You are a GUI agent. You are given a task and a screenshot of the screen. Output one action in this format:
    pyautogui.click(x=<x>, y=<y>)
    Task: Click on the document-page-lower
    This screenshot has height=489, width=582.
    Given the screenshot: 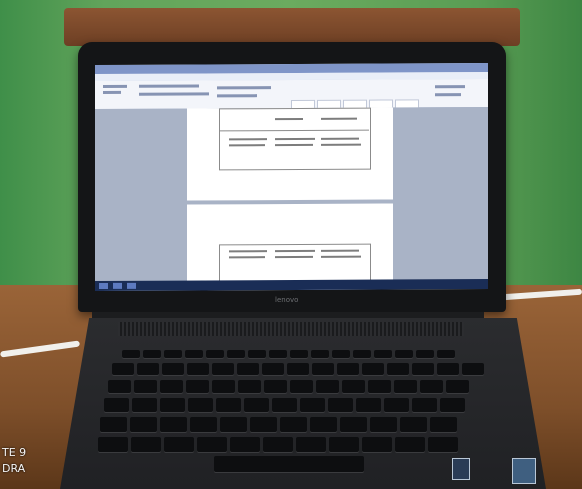 What is the action you would take?
    pyautogui.click(x=290, y=244)
    